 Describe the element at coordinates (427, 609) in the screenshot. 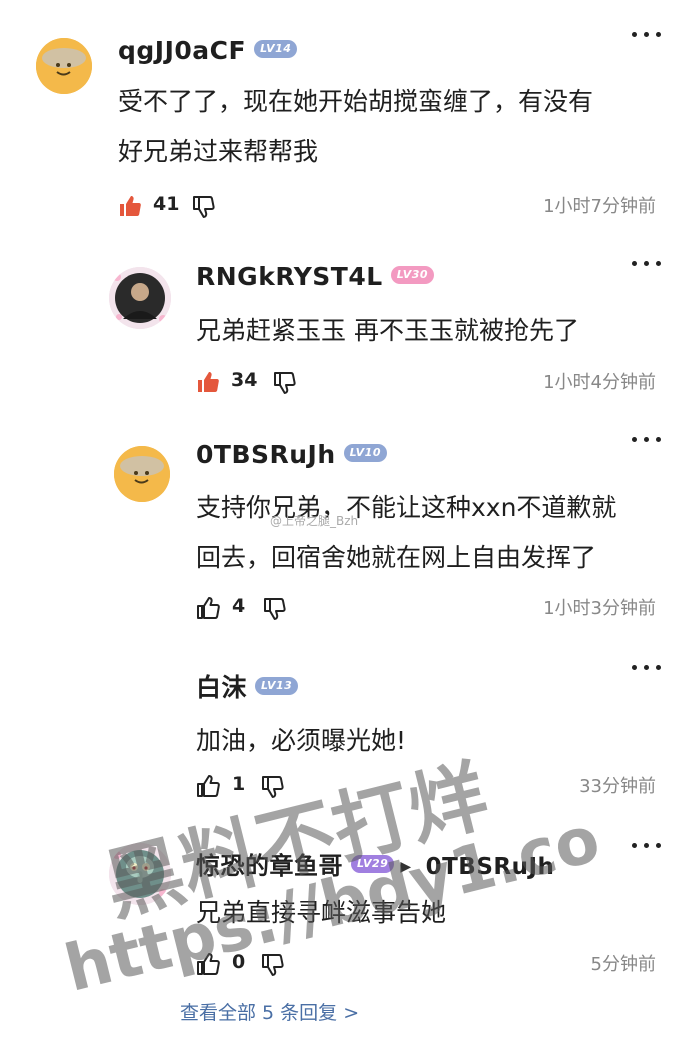

I see `comment-actions: 4 1小时3分钟前` at that location.